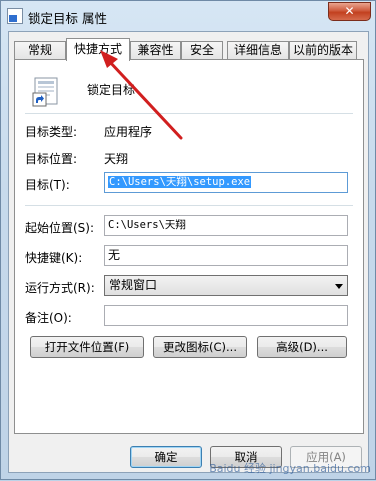 The width and height of the screenshot is (376, 481). What do you see at coordinates (54, 258) in the screenshot?
I see `hotkey-label: 快捷键(K):` at bounding box center [54, 258].